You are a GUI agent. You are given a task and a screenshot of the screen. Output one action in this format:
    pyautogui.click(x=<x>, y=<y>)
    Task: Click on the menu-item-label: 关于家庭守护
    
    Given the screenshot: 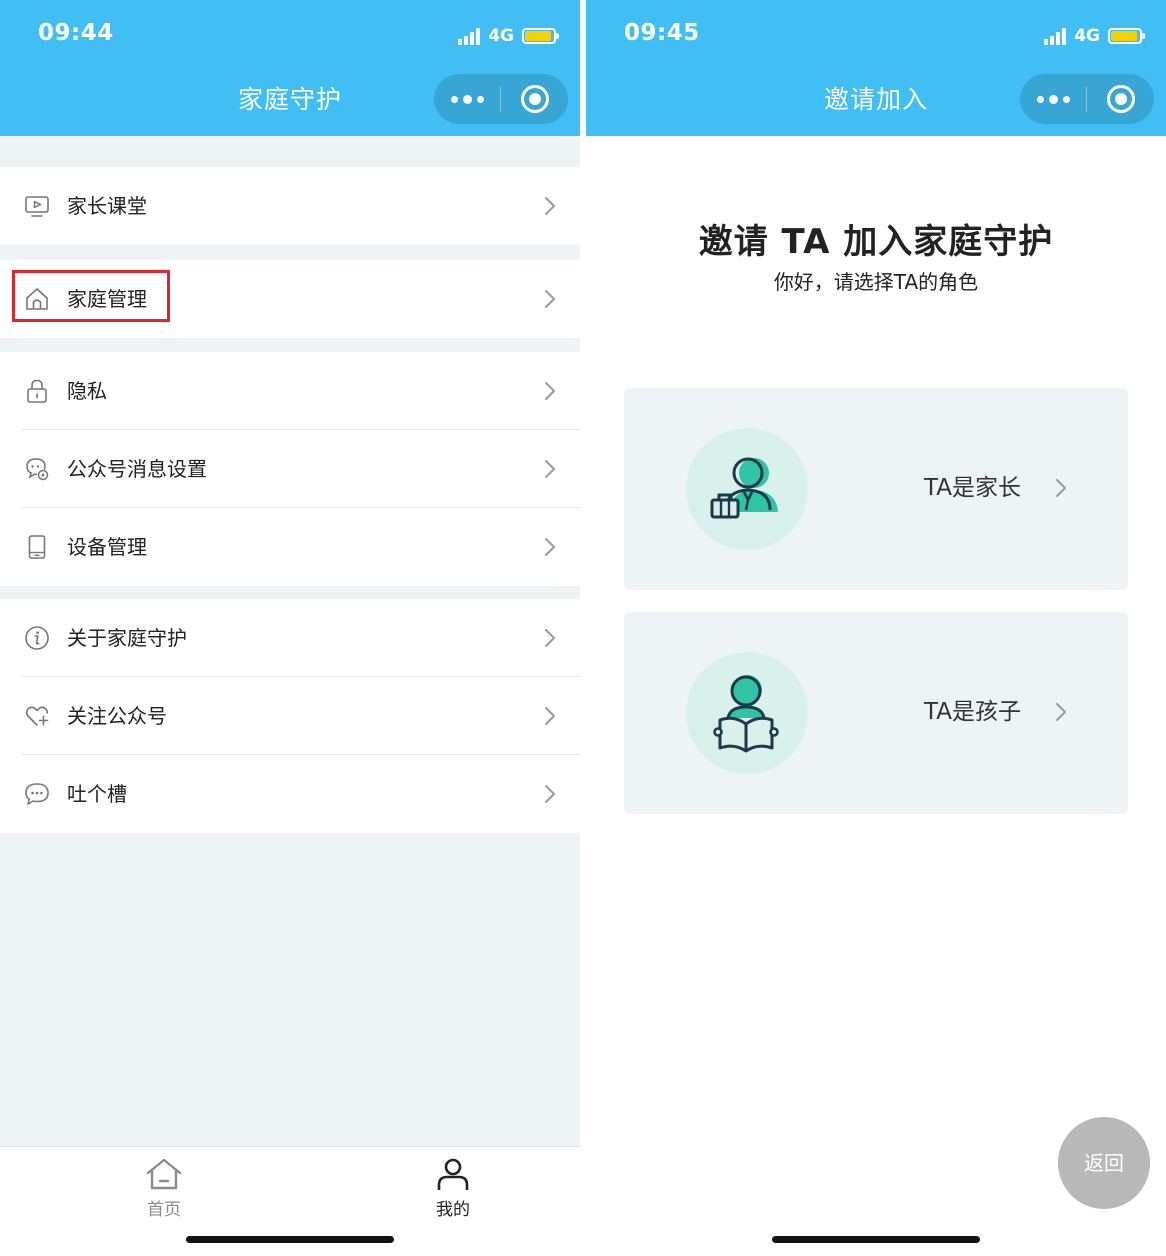 What is the action you would take?
    pyautogui.click(x=127, y=638)
    